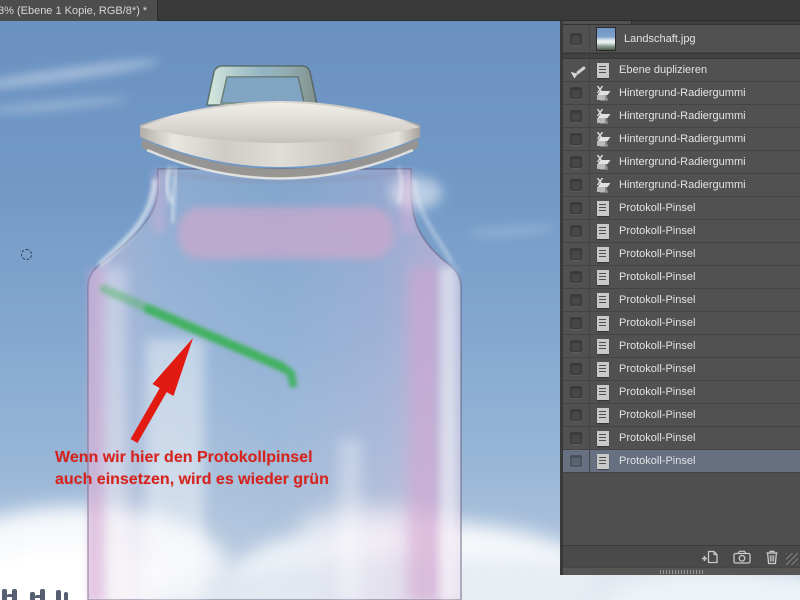  I want to click on snapshot-thumbnail, so click(606, 38).